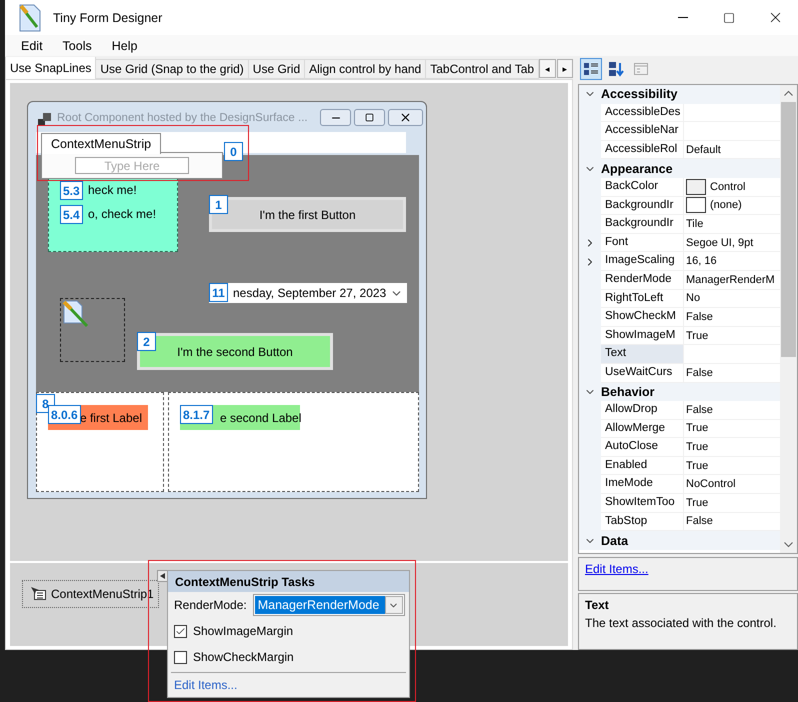 This screenshot has width=798, height=702. What do you see at coordinates (642, 410) in the screenshot?
I see `property-name: AllowDrop` at bounding box center [642, 410].